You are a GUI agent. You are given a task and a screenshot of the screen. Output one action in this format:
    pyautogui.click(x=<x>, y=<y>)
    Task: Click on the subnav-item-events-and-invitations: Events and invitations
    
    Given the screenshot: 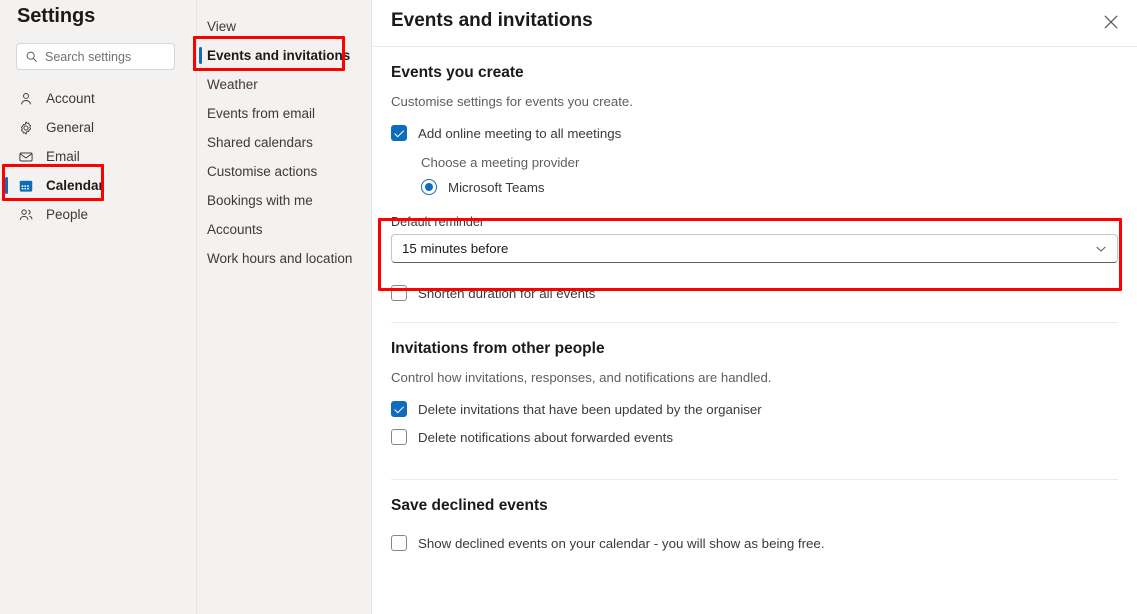 What is the action you would take?
    pyautogui.click(x=284, y=55)
    